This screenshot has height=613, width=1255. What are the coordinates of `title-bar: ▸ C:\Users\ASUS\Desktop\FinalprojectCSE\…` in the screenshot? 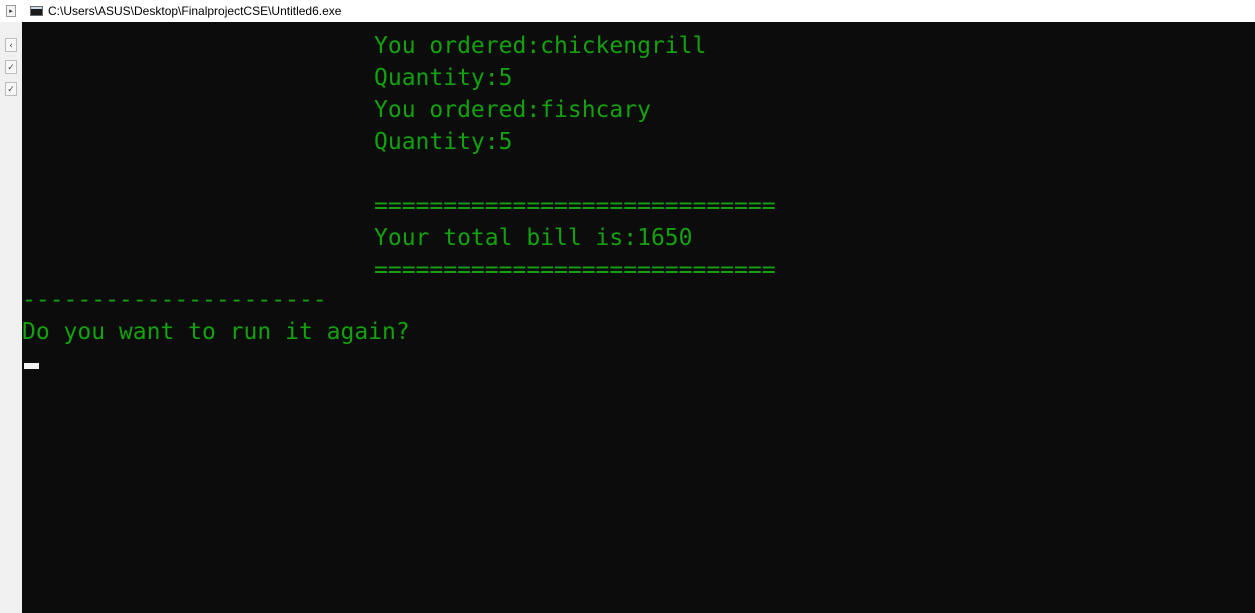 It's located at (627, 11).